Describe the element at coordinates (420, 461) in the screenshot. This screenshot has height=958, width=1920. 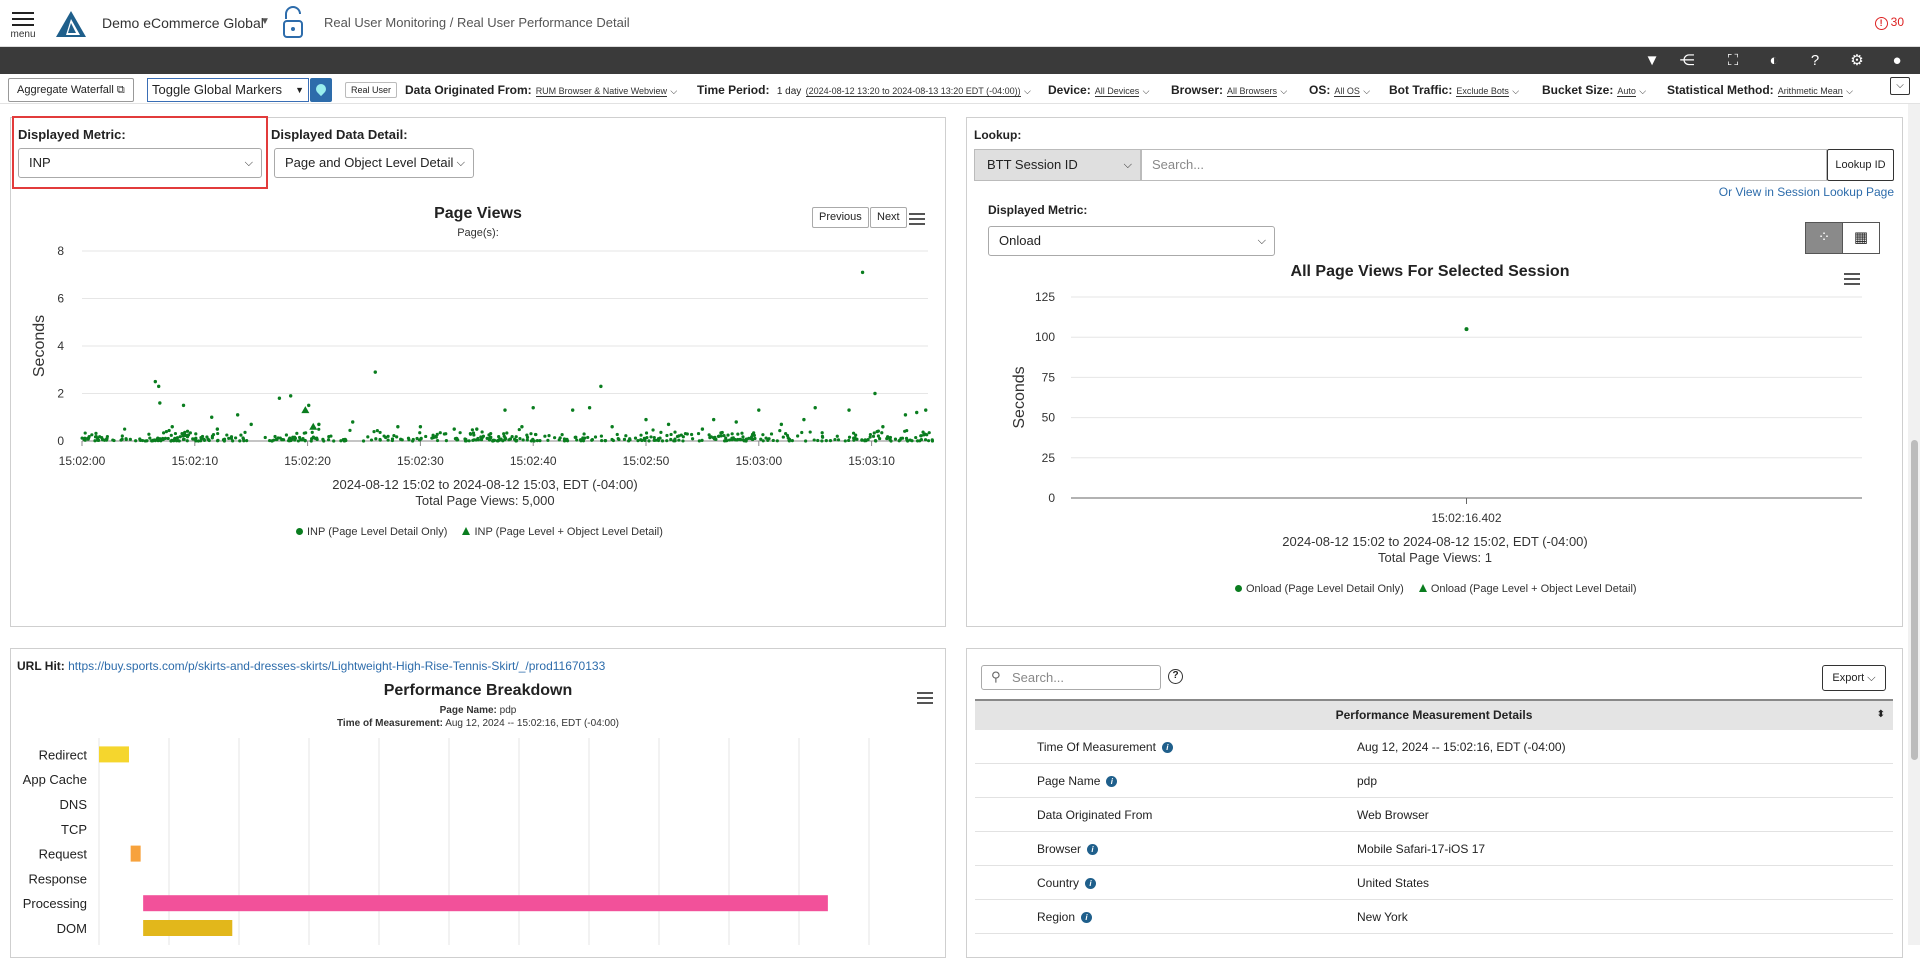
I see `x-tick-label: 15:02:30` at that location.